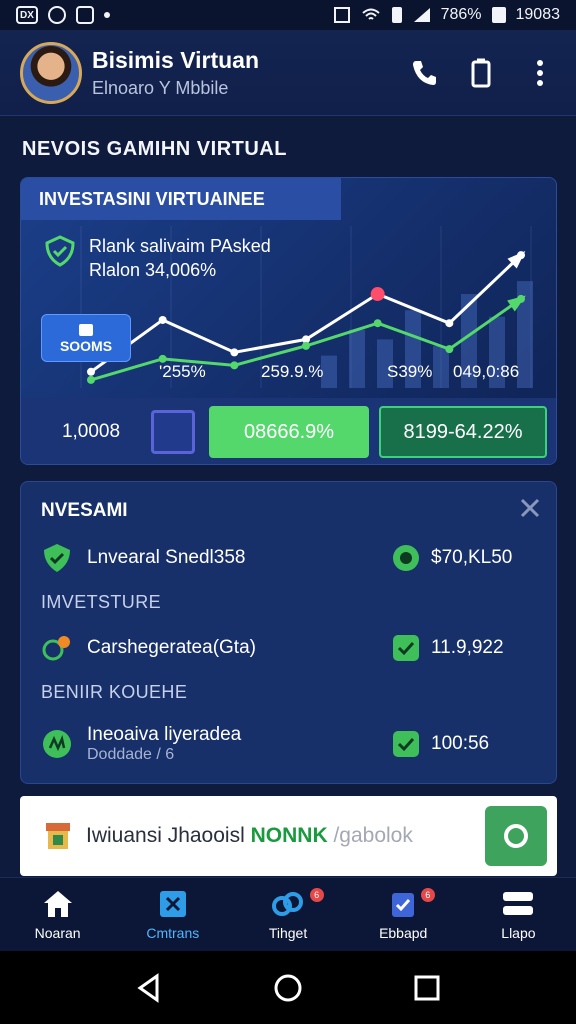  I want to click on menu-icon, so click(518, 903).